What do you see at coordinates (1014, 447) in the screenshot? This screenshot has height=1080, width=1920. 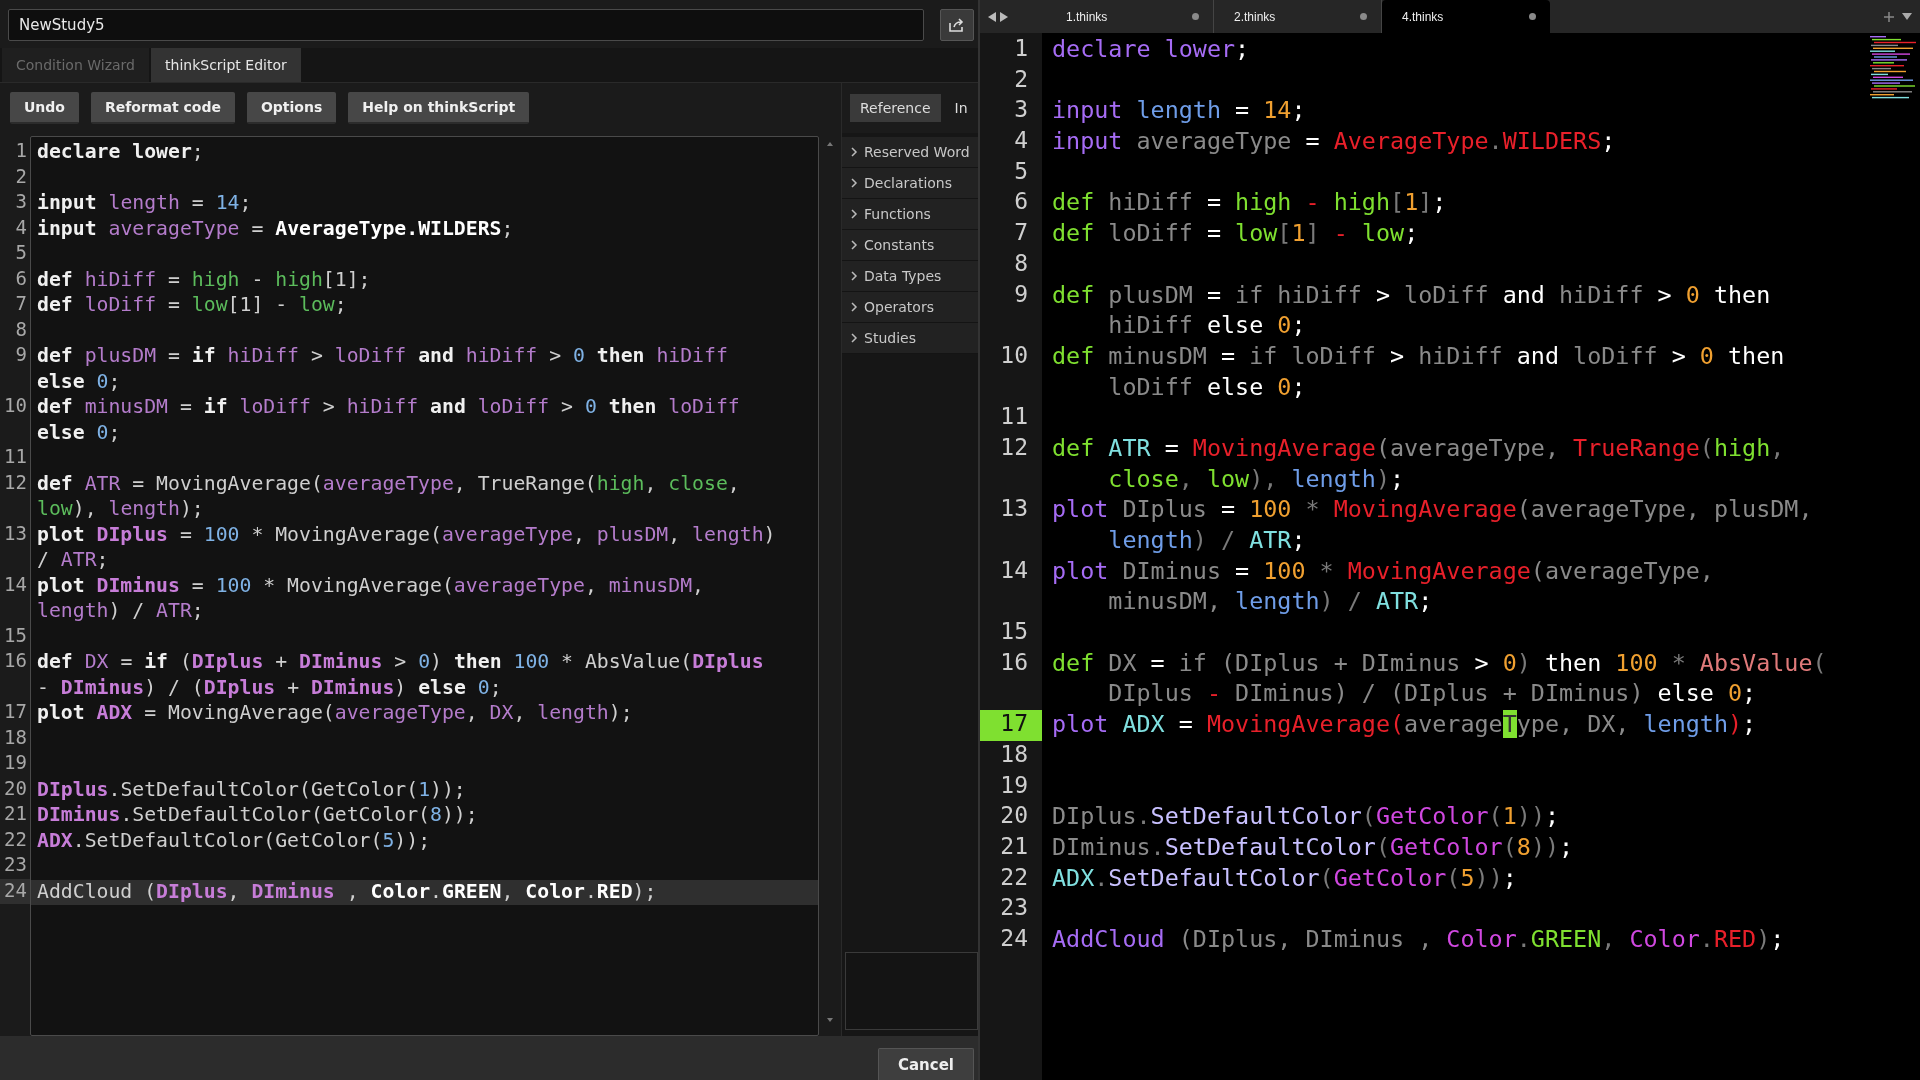 I see `line-number: 12` at bounding box center [1014, 447].